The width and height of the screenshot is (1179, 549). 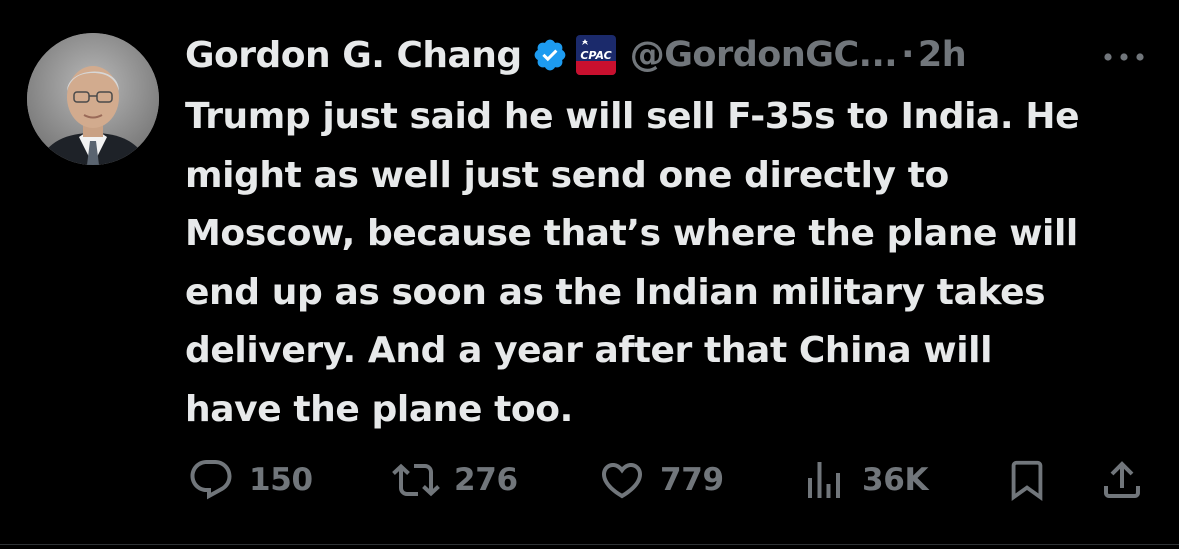 What do you see at coordinates (942, 55) in the screenshot?
I see `tweet-timestamp: 2h` at bounding box center [942, 55].